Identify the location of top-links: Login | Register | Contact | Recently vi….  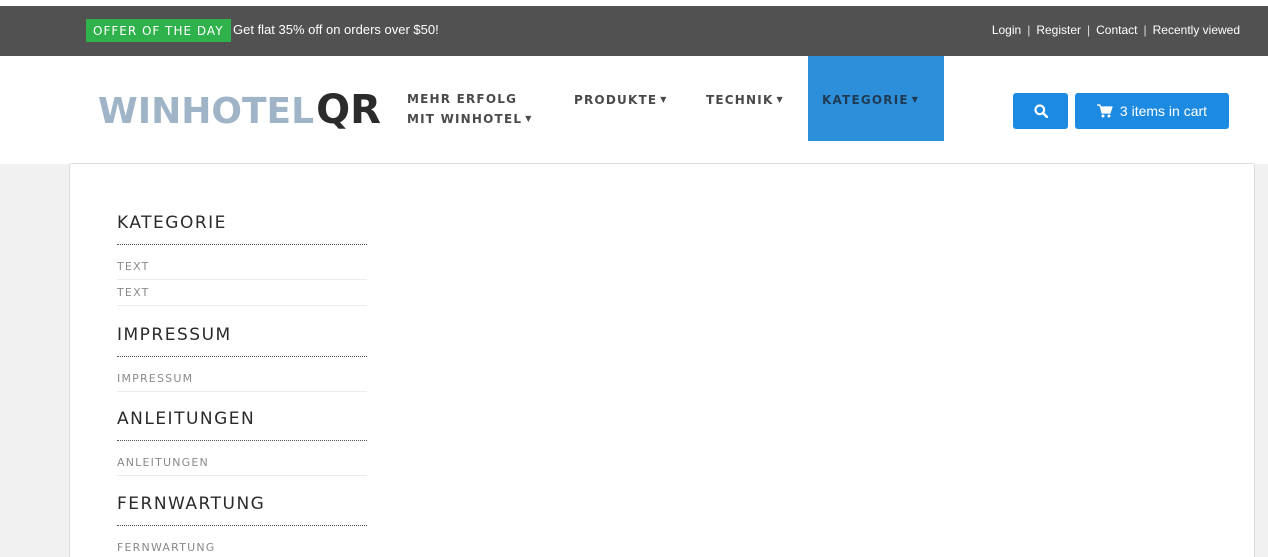
(1116, 30).